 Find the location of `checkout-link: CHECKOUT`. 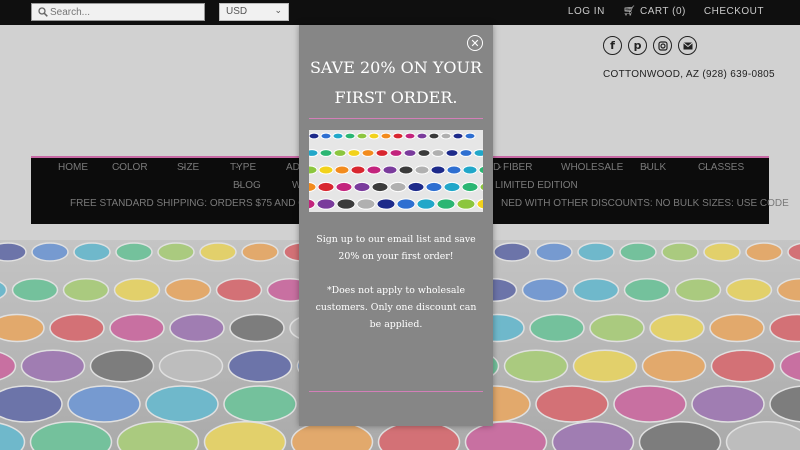

checkout-link: CHECKOUT is located at coordinates (734, 11).